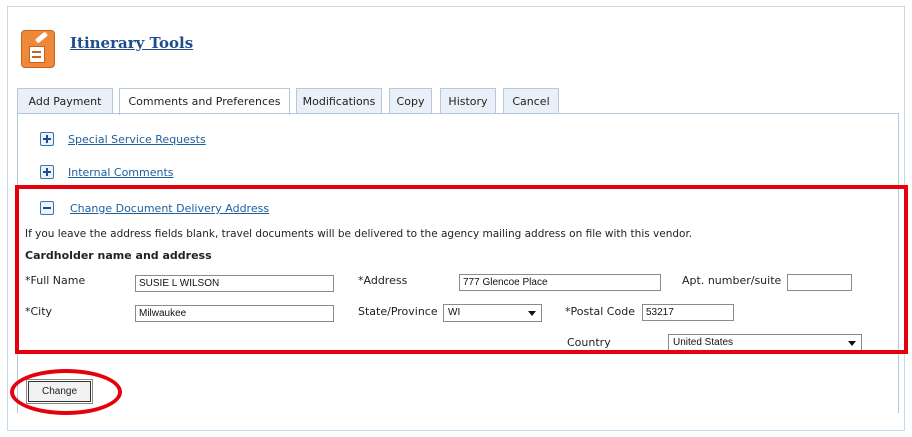  What do you see at coordinates (531, 100) in the screenshot?
I see `tab-cancel: Cancel` at bounding box center [531, 100].